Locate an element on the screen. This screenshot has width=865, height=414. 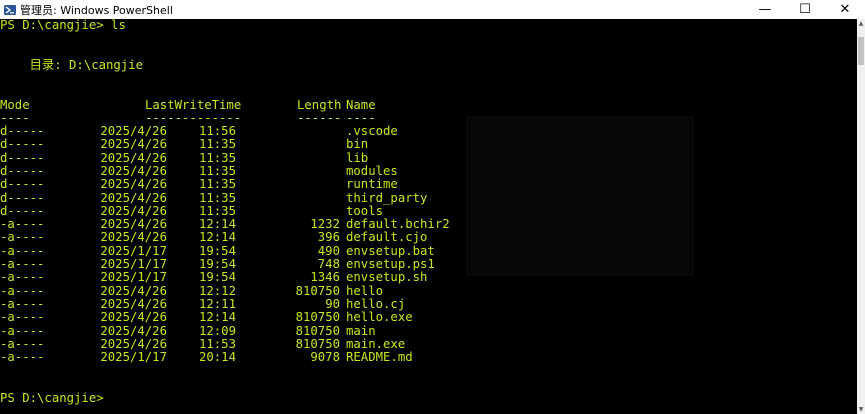
cell-length: 396 is located at coordinates (328, 237).